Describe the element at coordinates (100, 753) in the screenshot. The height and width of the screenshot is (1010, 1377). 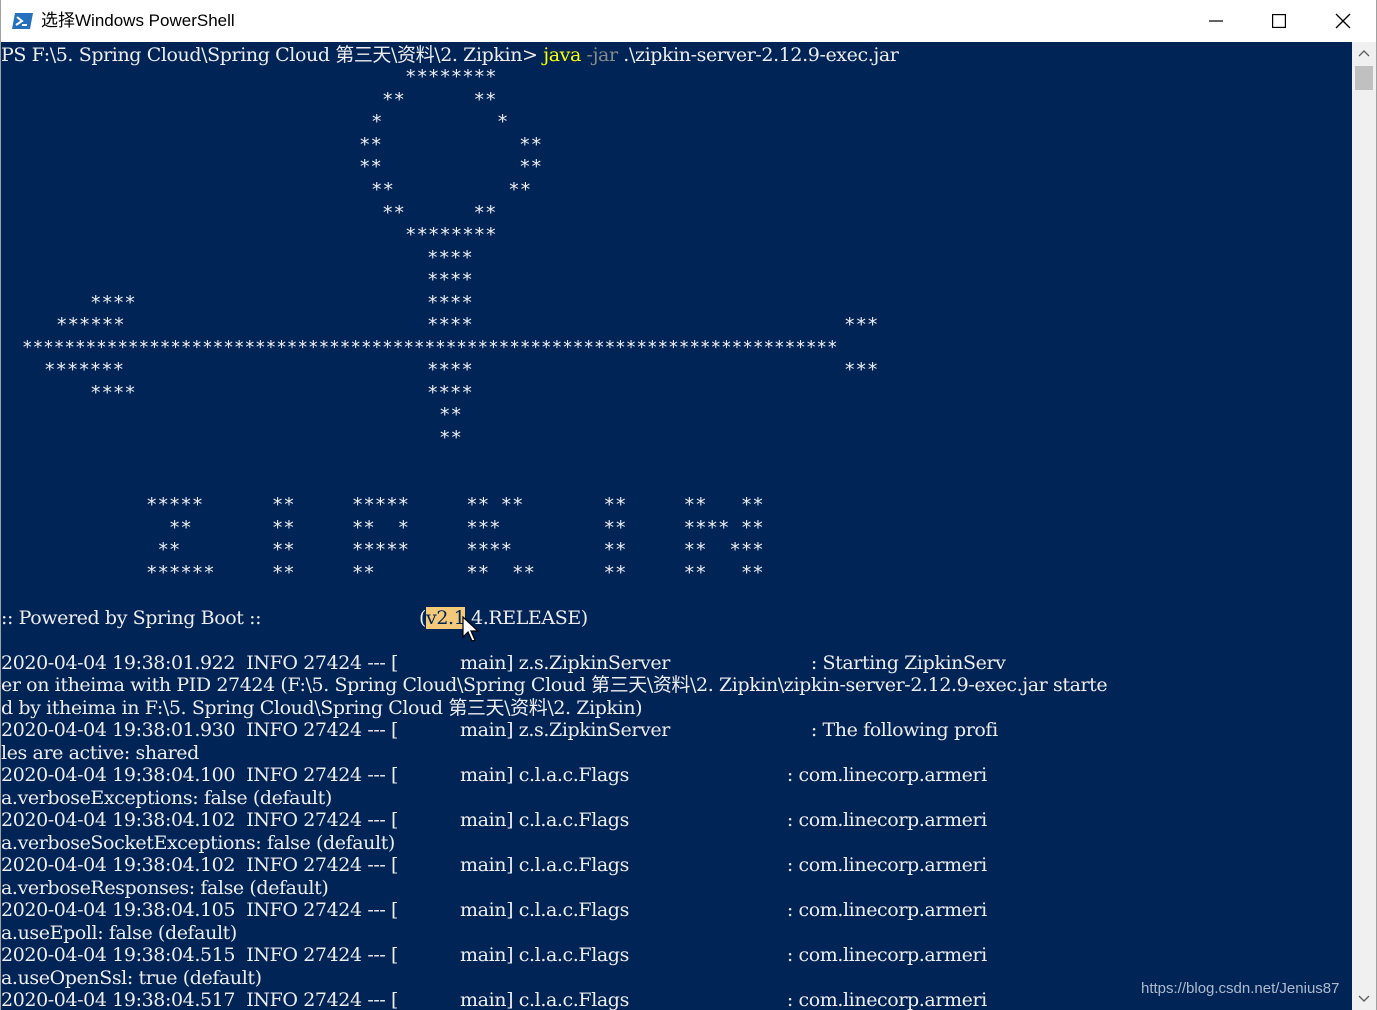
I see `log-line: les are active: shared` at that location.